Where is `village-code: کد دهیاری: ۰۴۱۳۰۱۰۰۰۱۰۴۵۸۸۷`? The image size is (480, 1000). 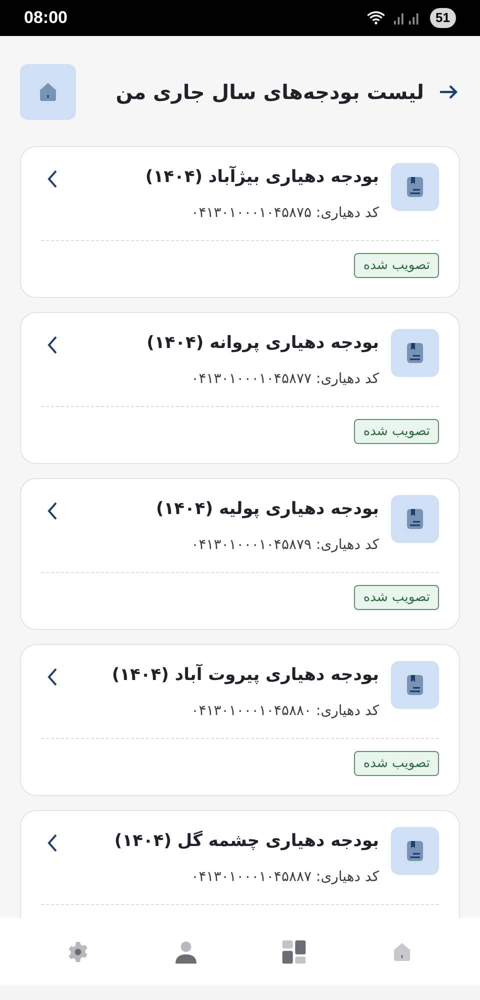
village-code: کد دهیاری: ۰۴۱۳۰۱۰۰۰۱۰۴۵۸۸۷ is located at coordinates (284, 877).